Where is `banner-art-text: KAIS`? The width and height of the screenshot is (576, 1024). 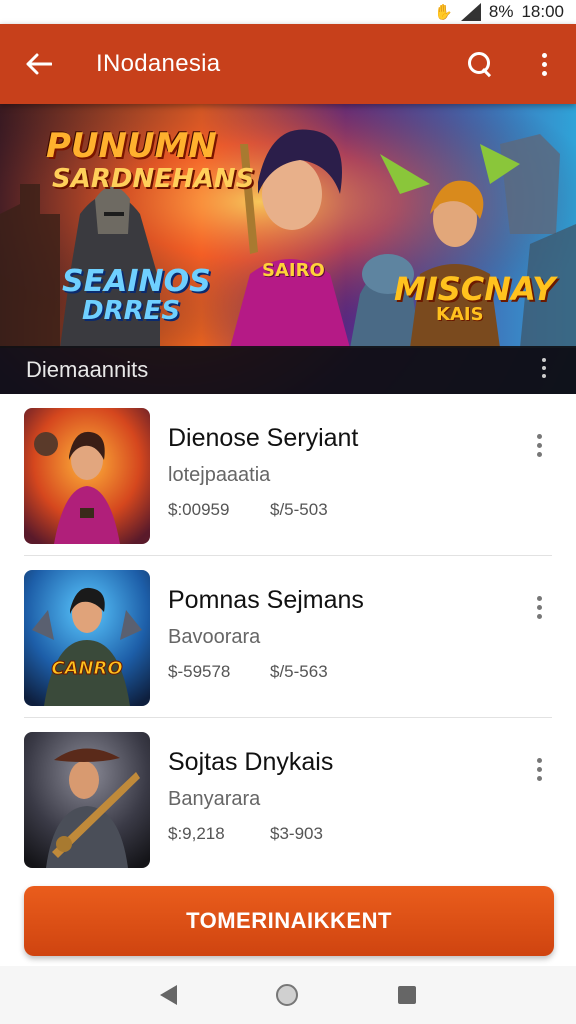 banner-art-text: KAIS is located at coordinates (460, 314).